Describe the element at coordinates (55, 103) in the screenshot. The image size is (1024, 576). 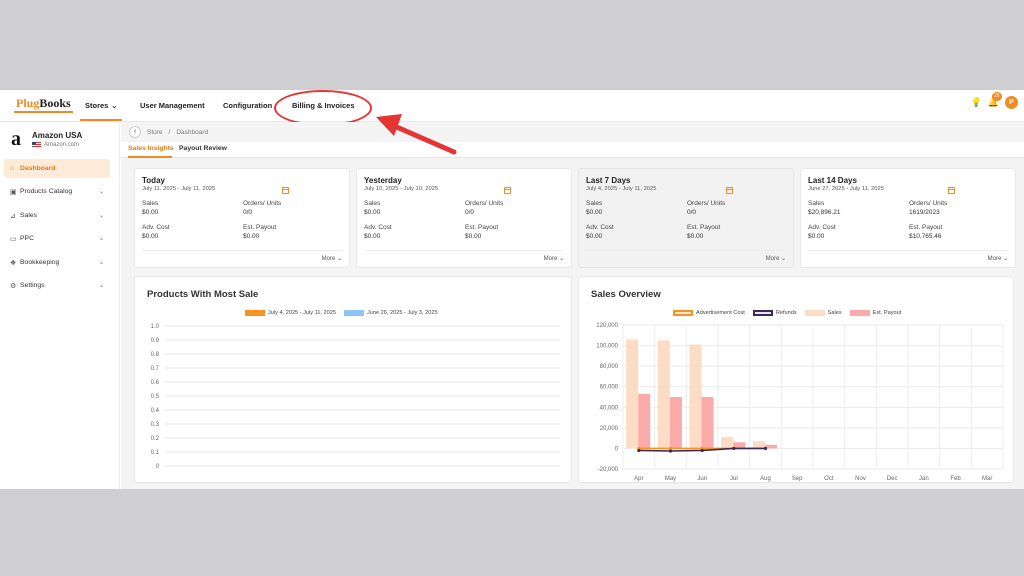
I see `logo-suffix: Books` at that location.